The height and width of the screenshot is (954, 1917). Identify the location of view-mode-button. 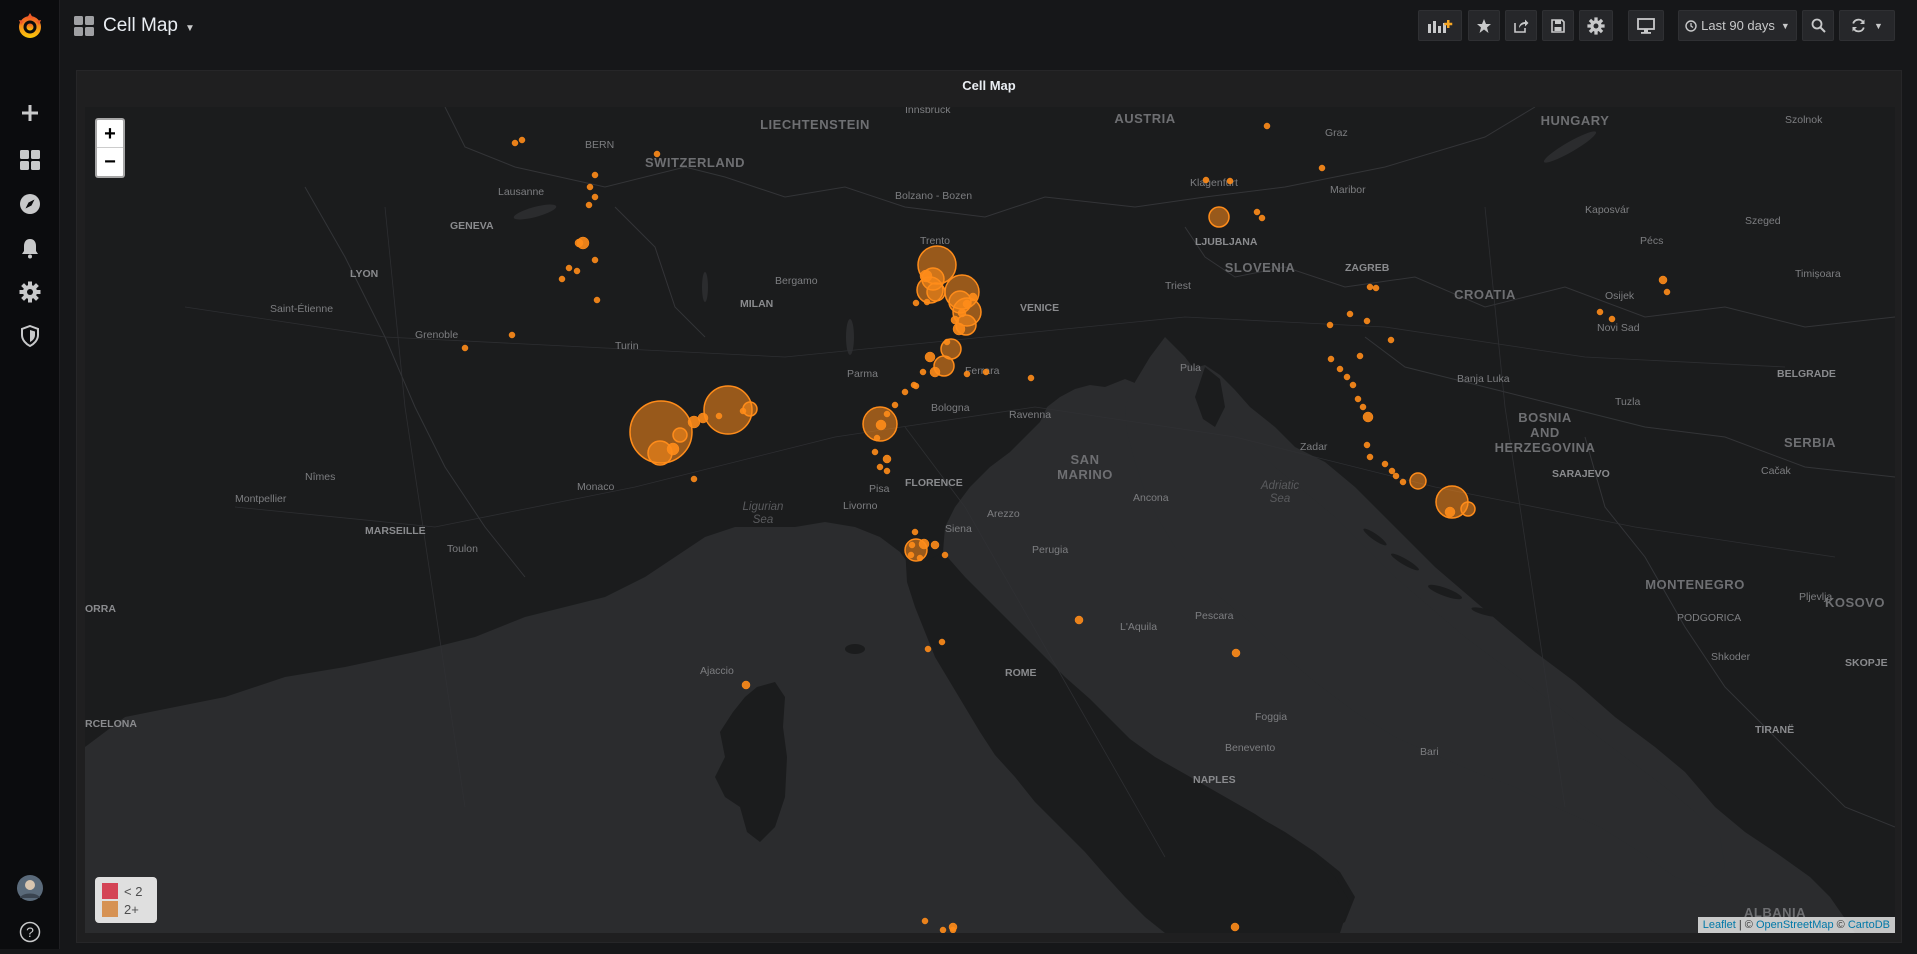
(1646, 25).